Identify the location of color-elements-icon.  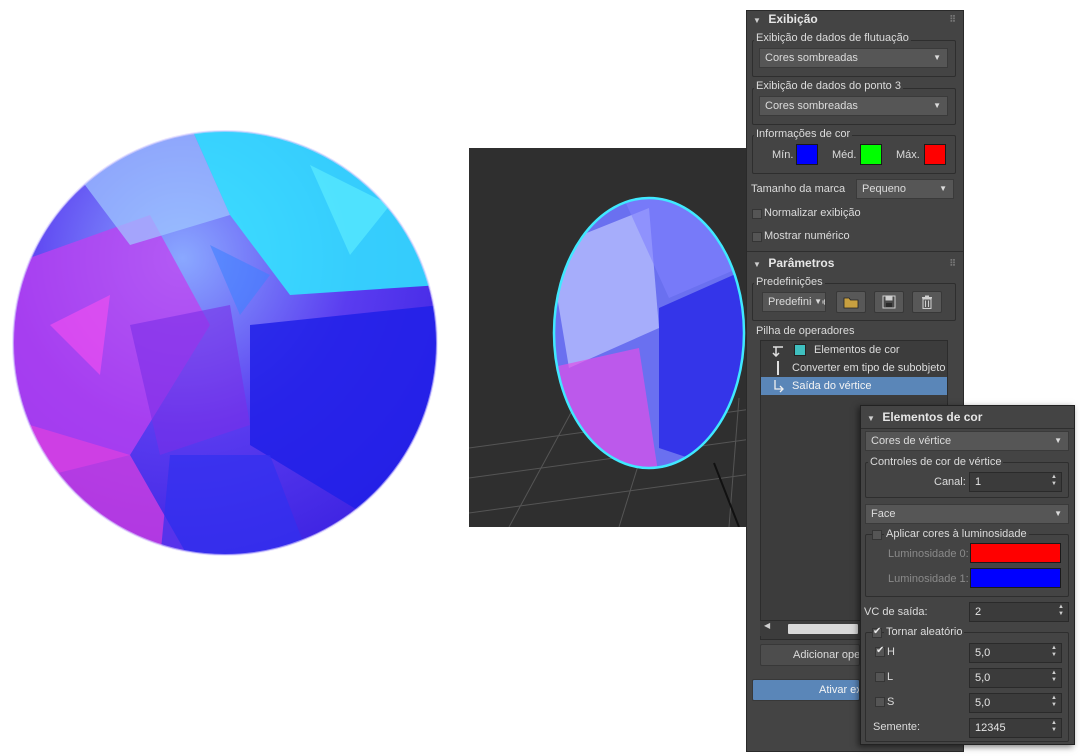
(800, 350).